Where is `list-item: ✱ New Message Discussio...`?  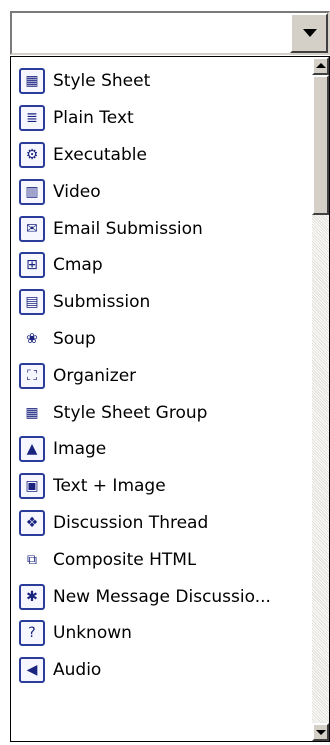
list-item: ✱ New Message Discussio... is located at coordinates (161, 596).